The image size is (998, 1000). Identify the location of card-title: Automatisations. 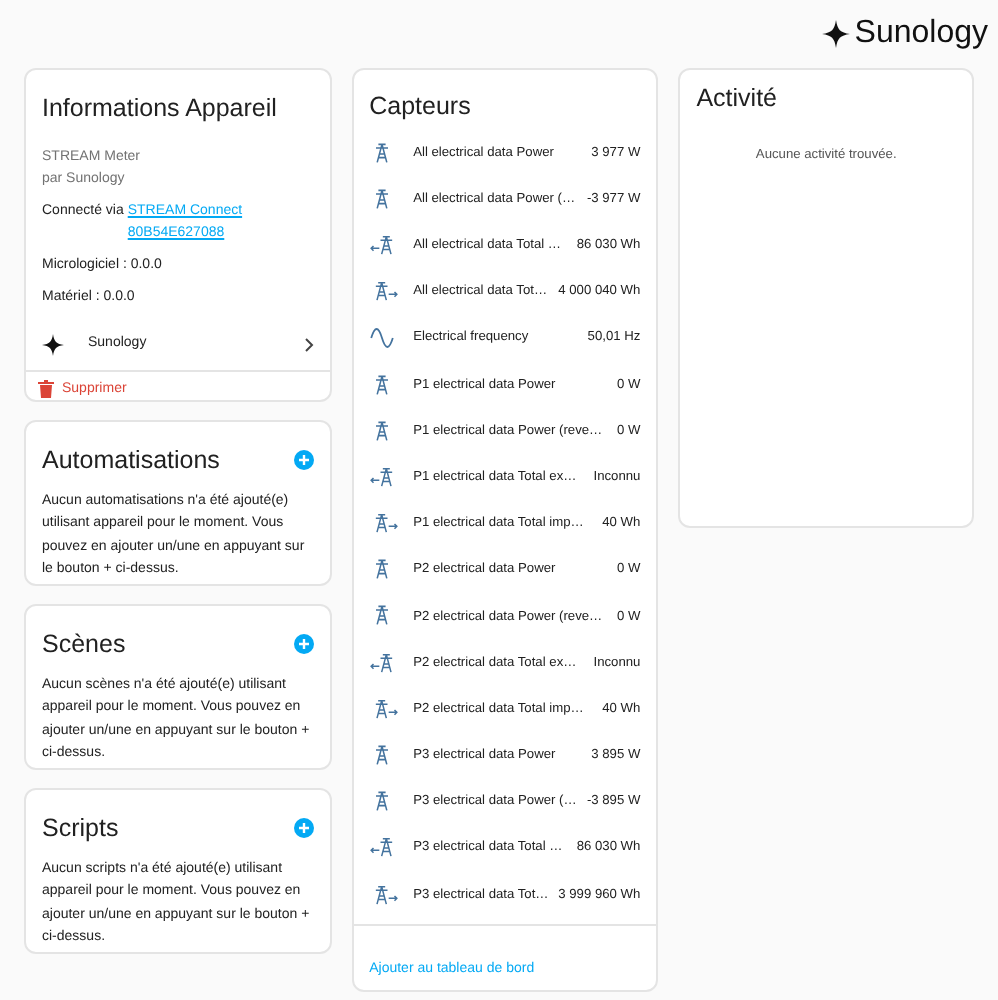
(131, 461).